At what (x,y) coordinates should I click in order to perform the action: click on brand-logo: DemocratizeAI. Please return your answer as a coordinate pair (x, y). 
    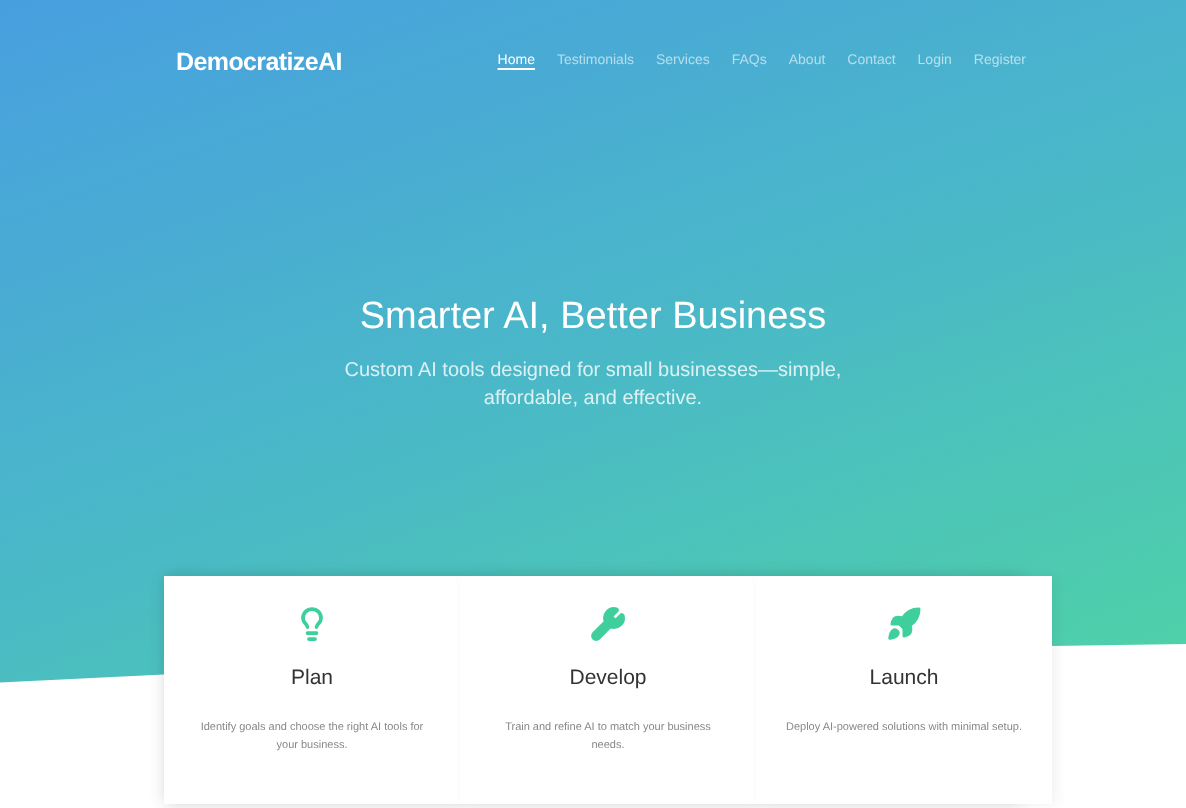
    Looking at the image, I should click on (259, 63).